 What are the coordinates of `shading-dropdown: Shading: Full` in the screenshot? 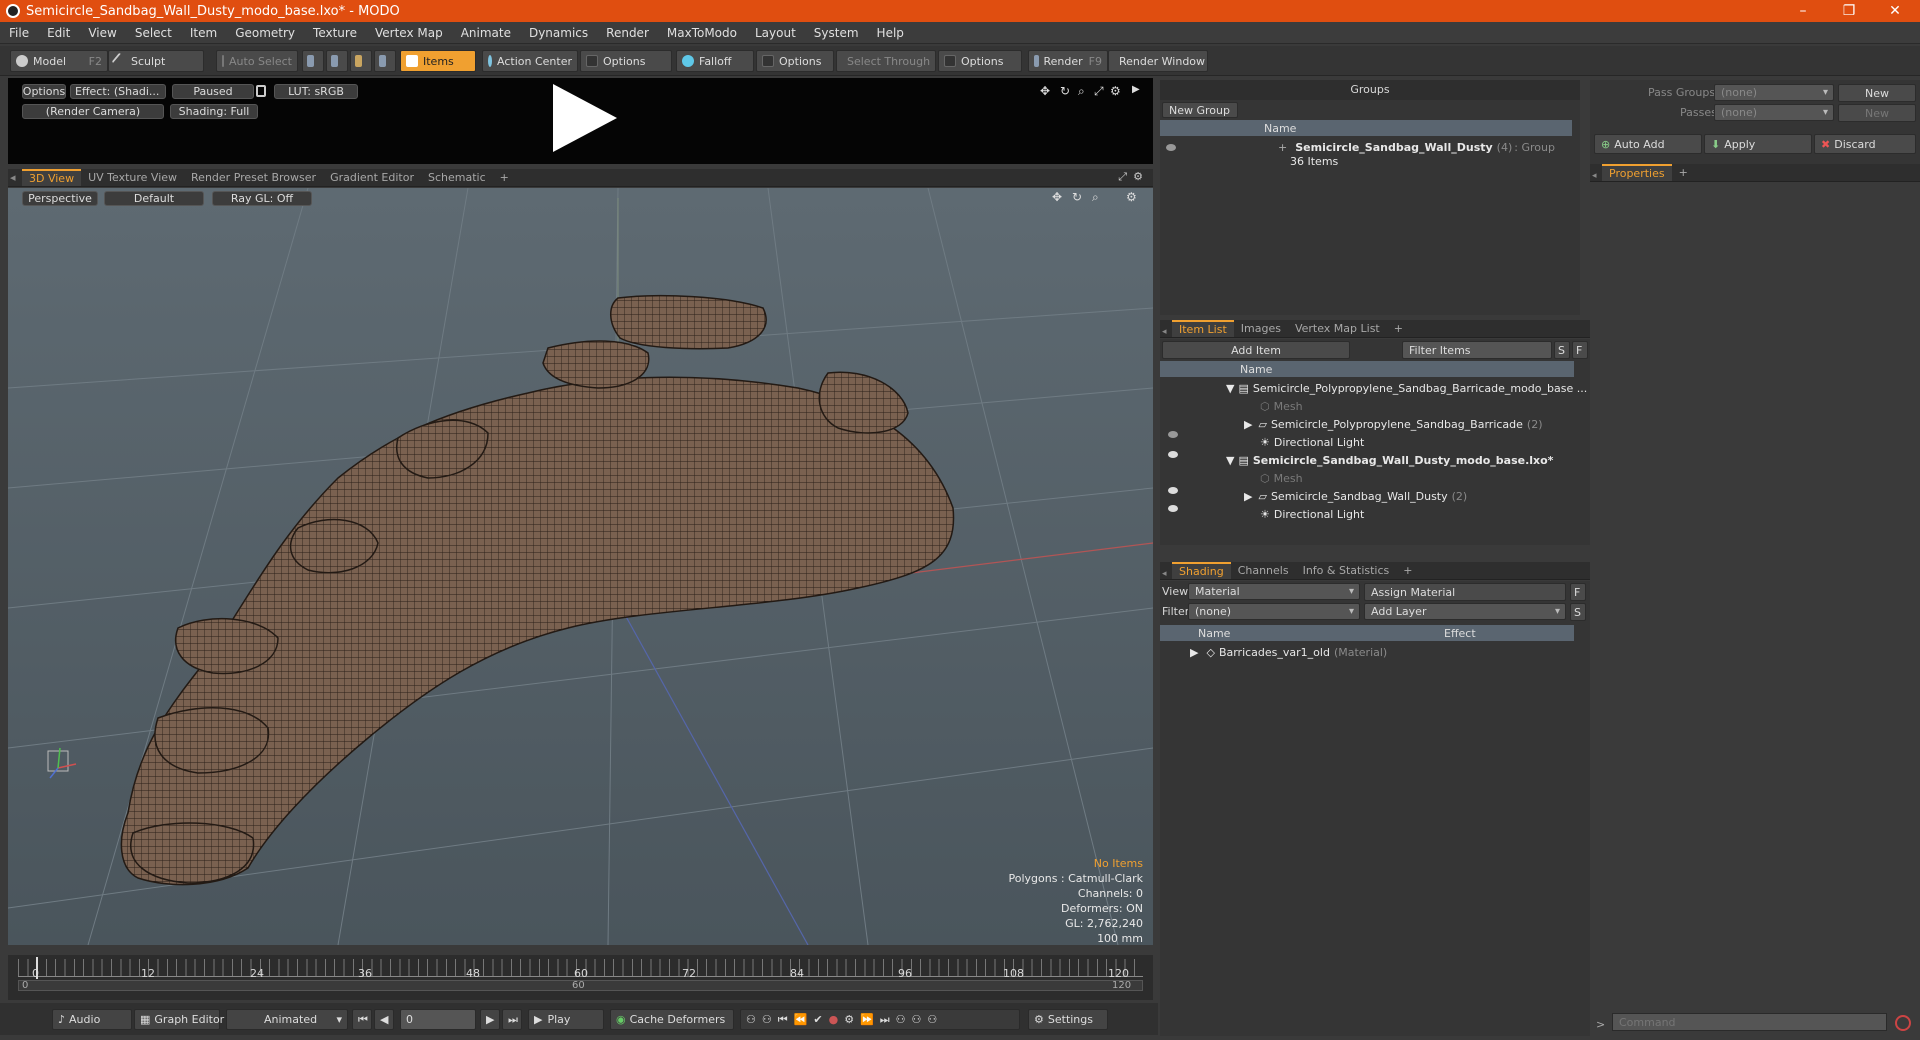 It's located at (214, 111).